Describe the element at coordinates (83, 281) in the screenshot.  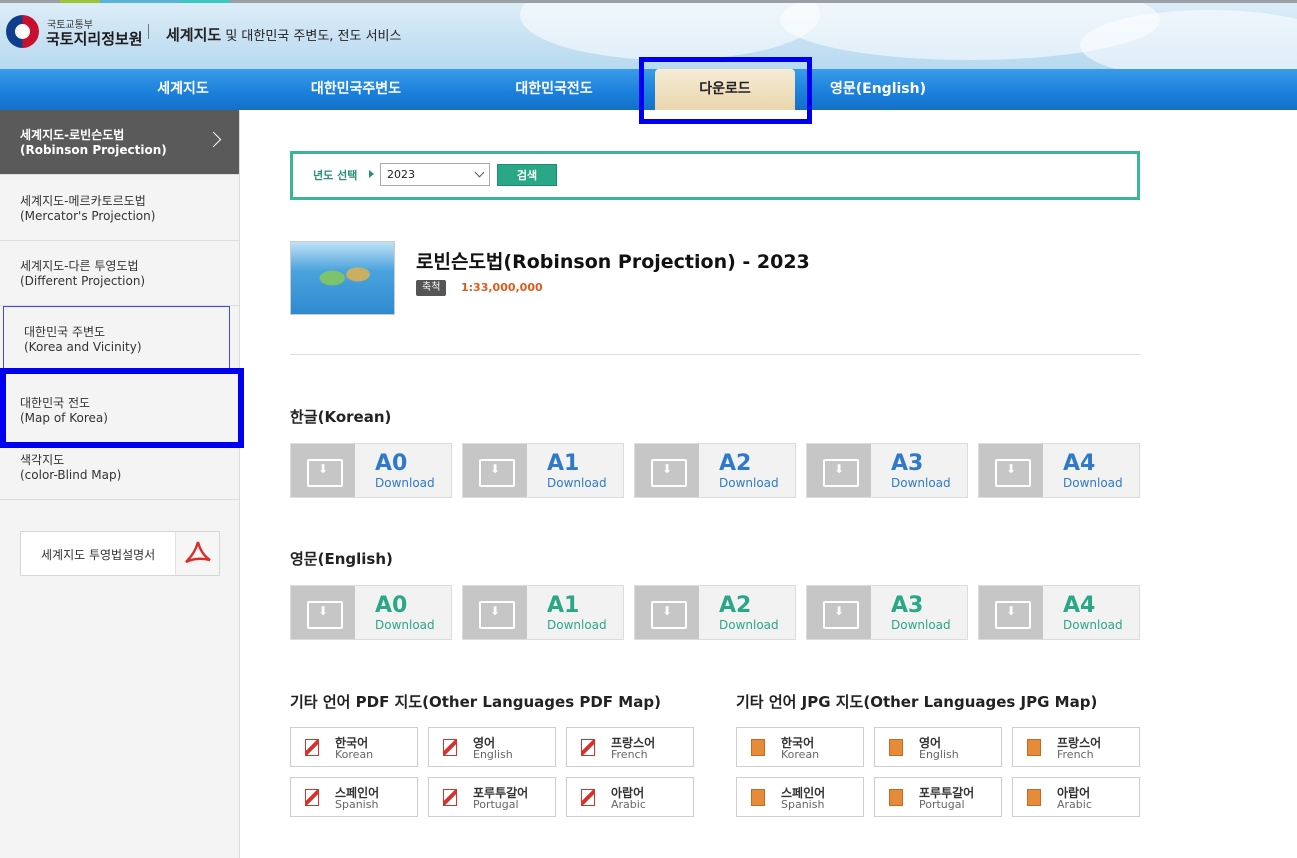
I see `sidebar-item-sublabel: (Different Projection)` at that location.